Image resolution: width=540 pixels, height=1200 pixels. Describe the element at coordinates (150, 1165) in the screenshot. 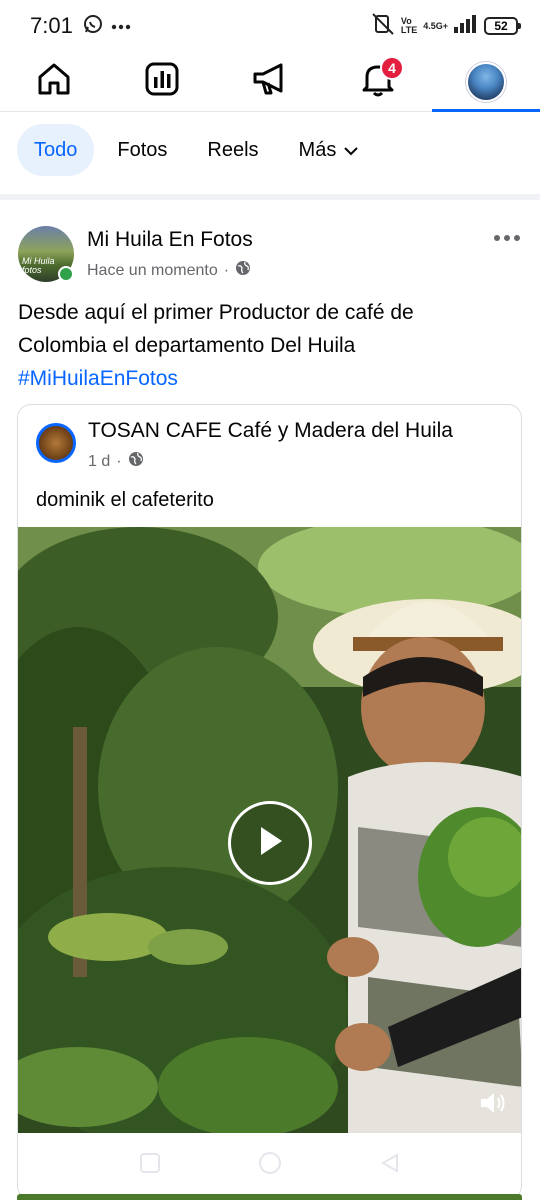

I see `recents-icon` at that location.